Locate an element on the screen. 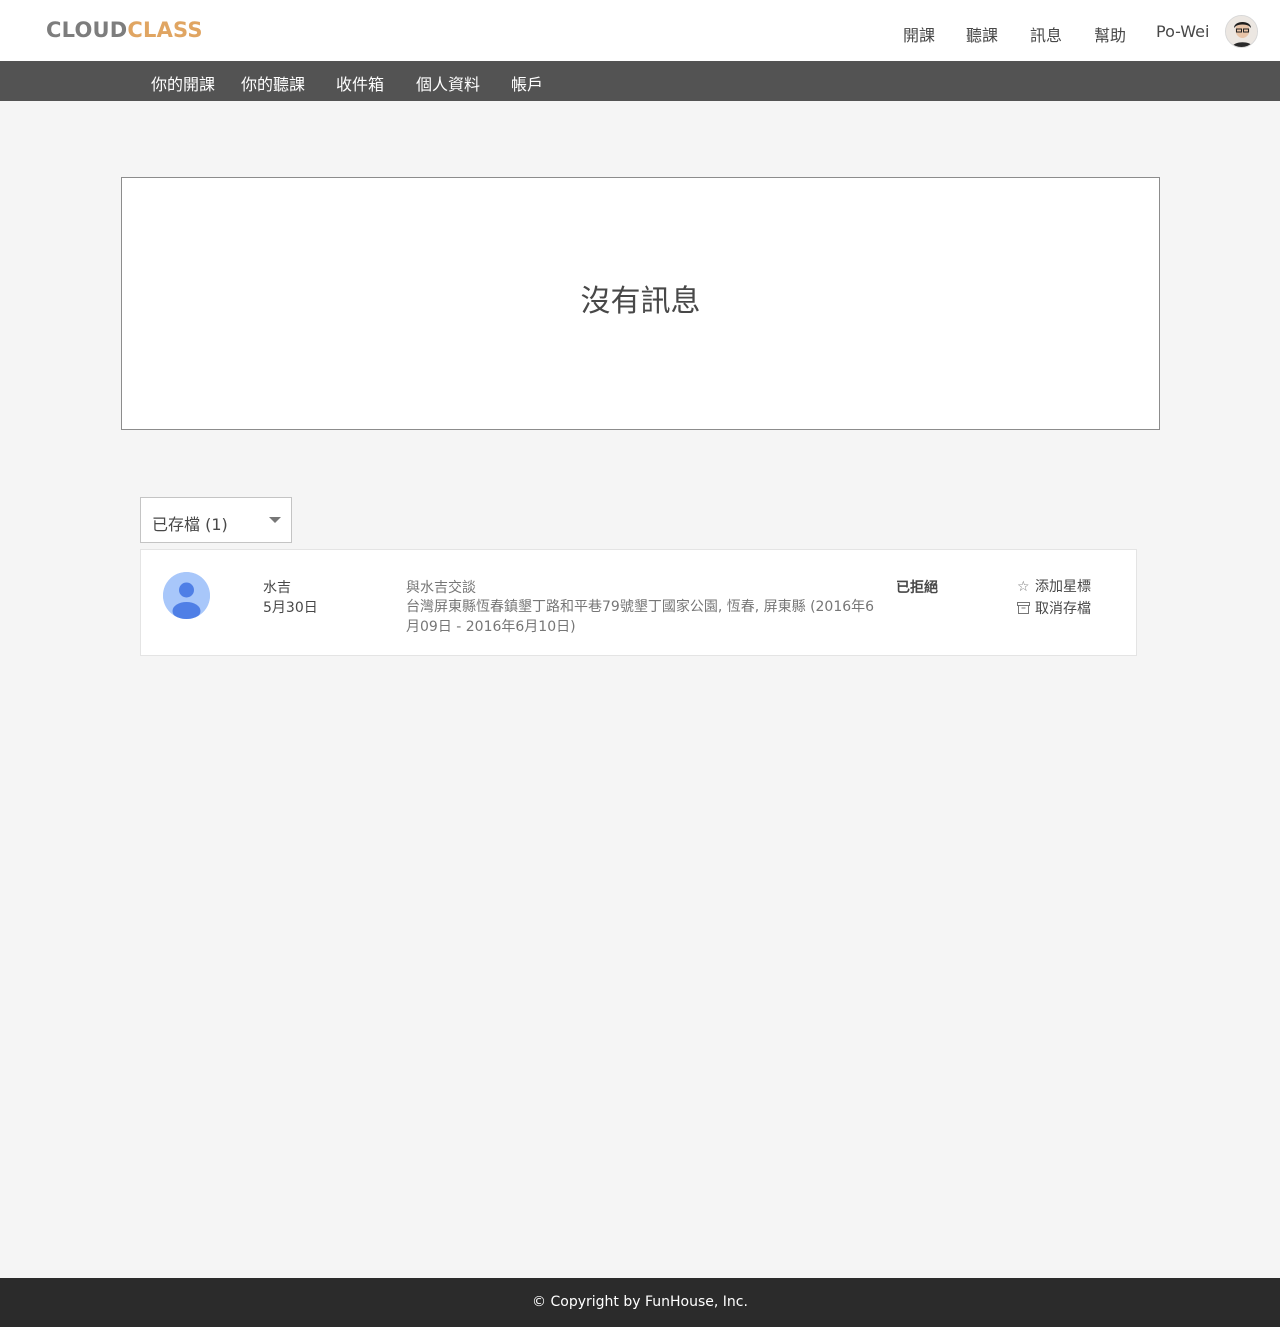 The image size is (1280, 1327). nav-host-link: 開課 is located at coordinates (919, 34).